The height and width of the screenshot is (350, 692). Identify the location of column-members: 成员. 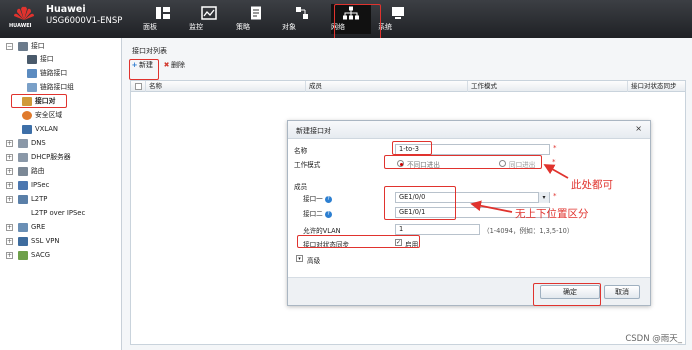
(386, 86).